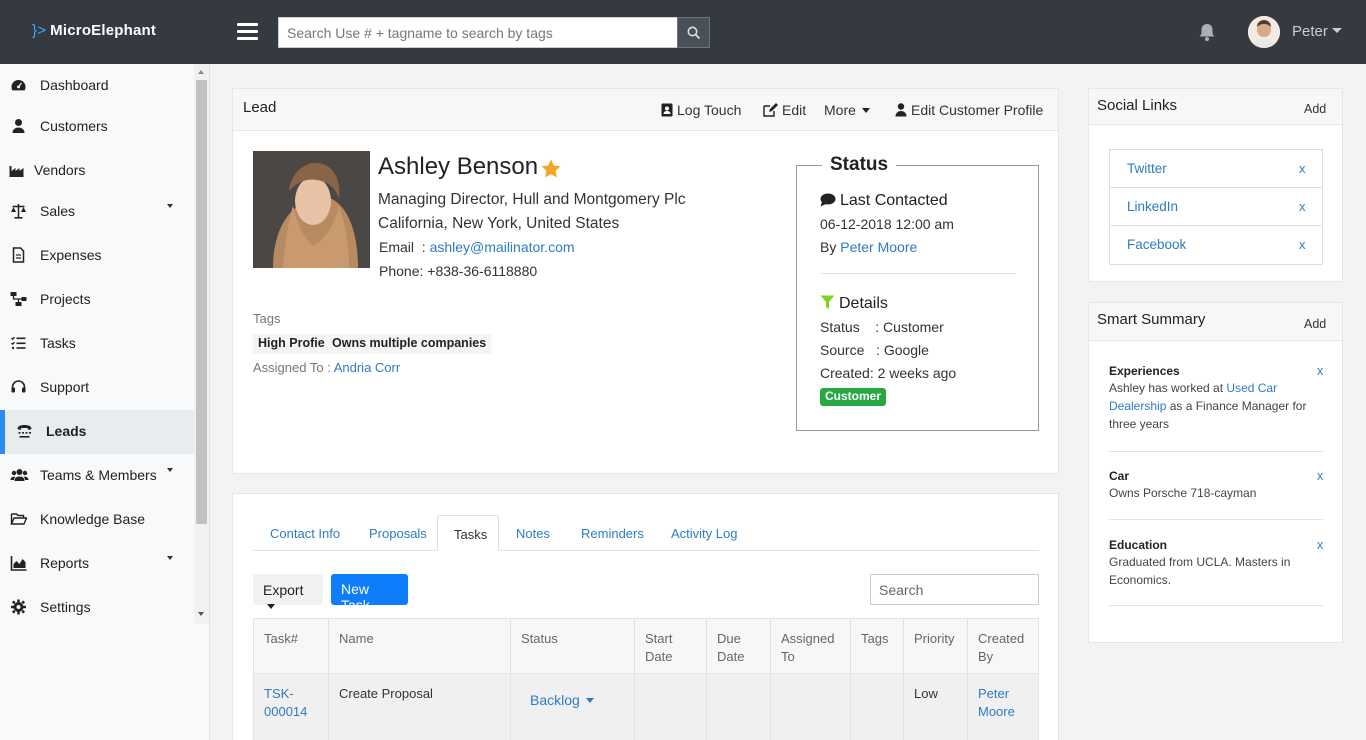  I want to click on lead-phone-row: Phone: +838-36-6118880, so click(458, 271).